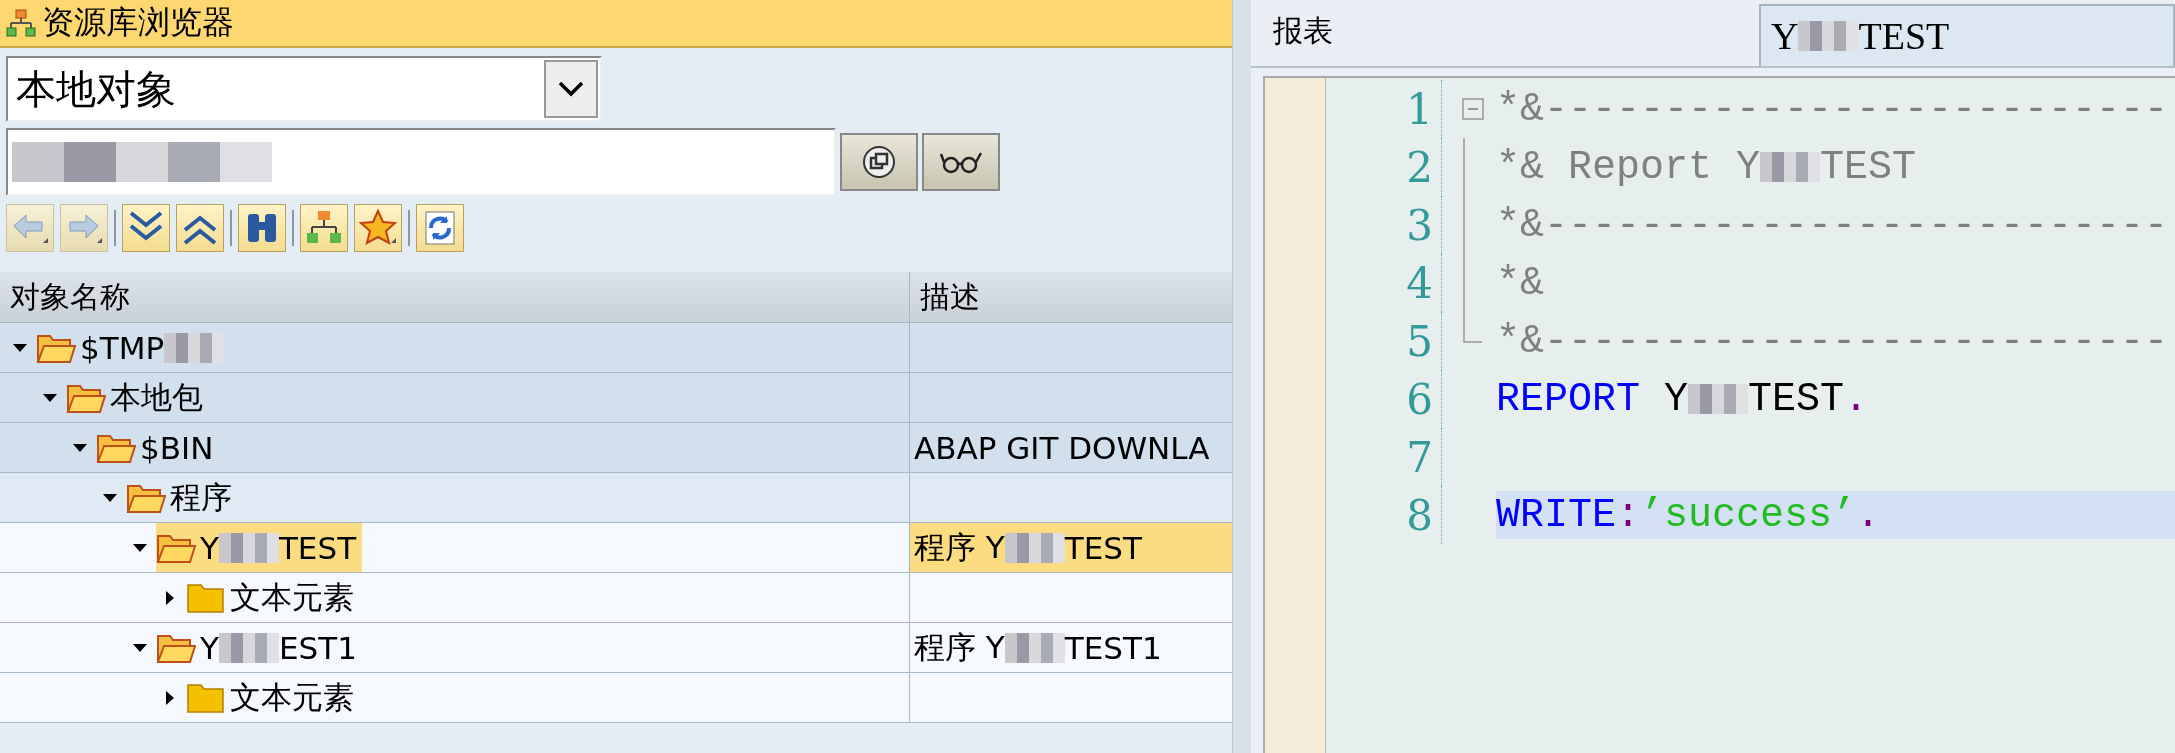 This screenshot has width=2175, height=753. Describe the element at coordinates (146, 228) in the screenshot. I see `expand-button` at that location.